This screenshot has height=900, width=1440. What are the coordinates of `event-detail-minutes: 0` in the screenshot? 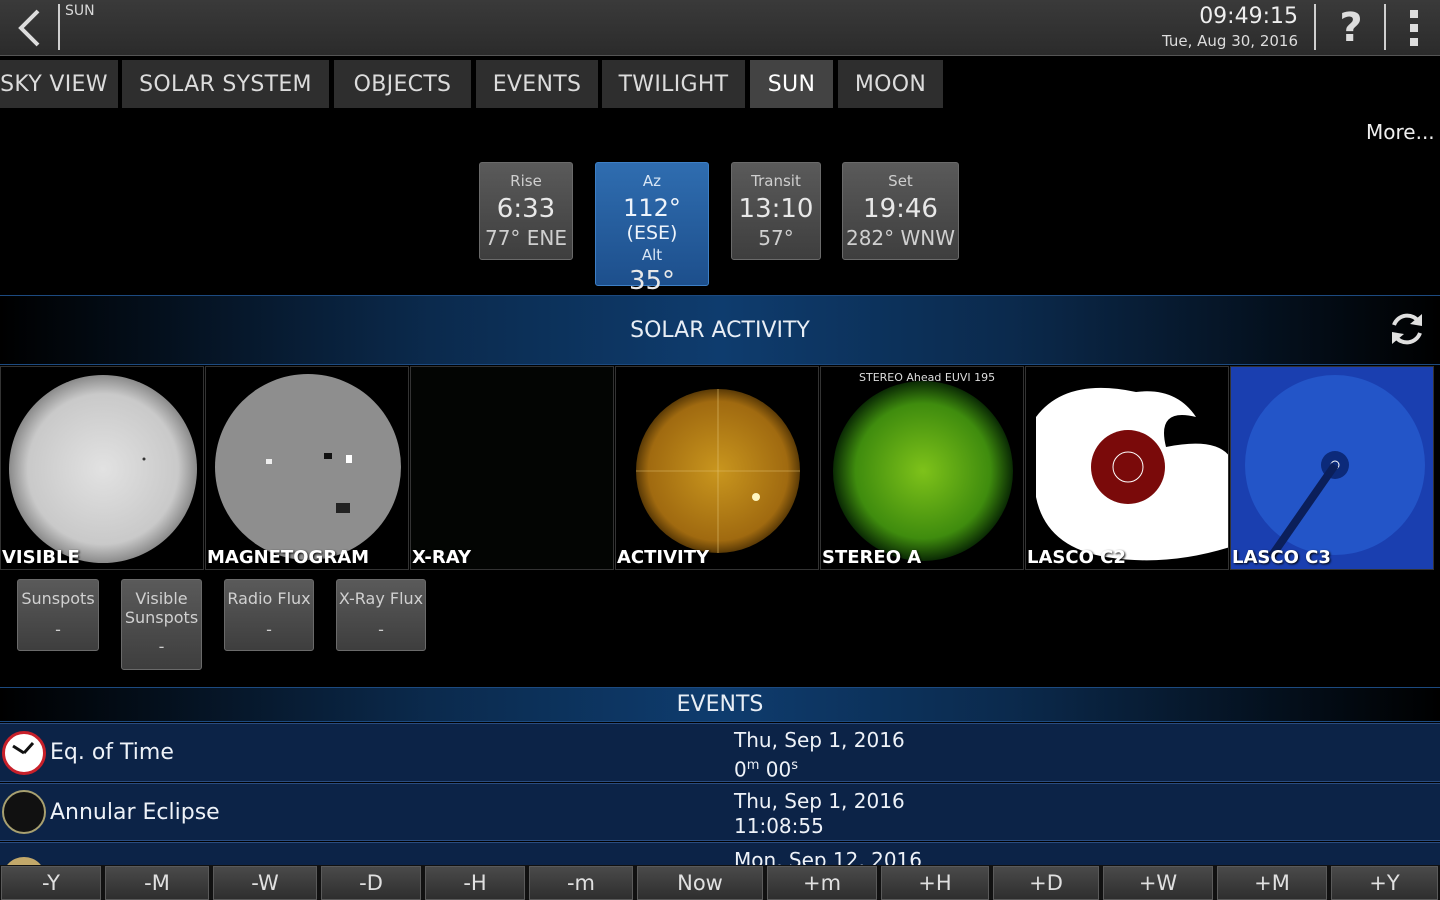 It's located at (740, 769).